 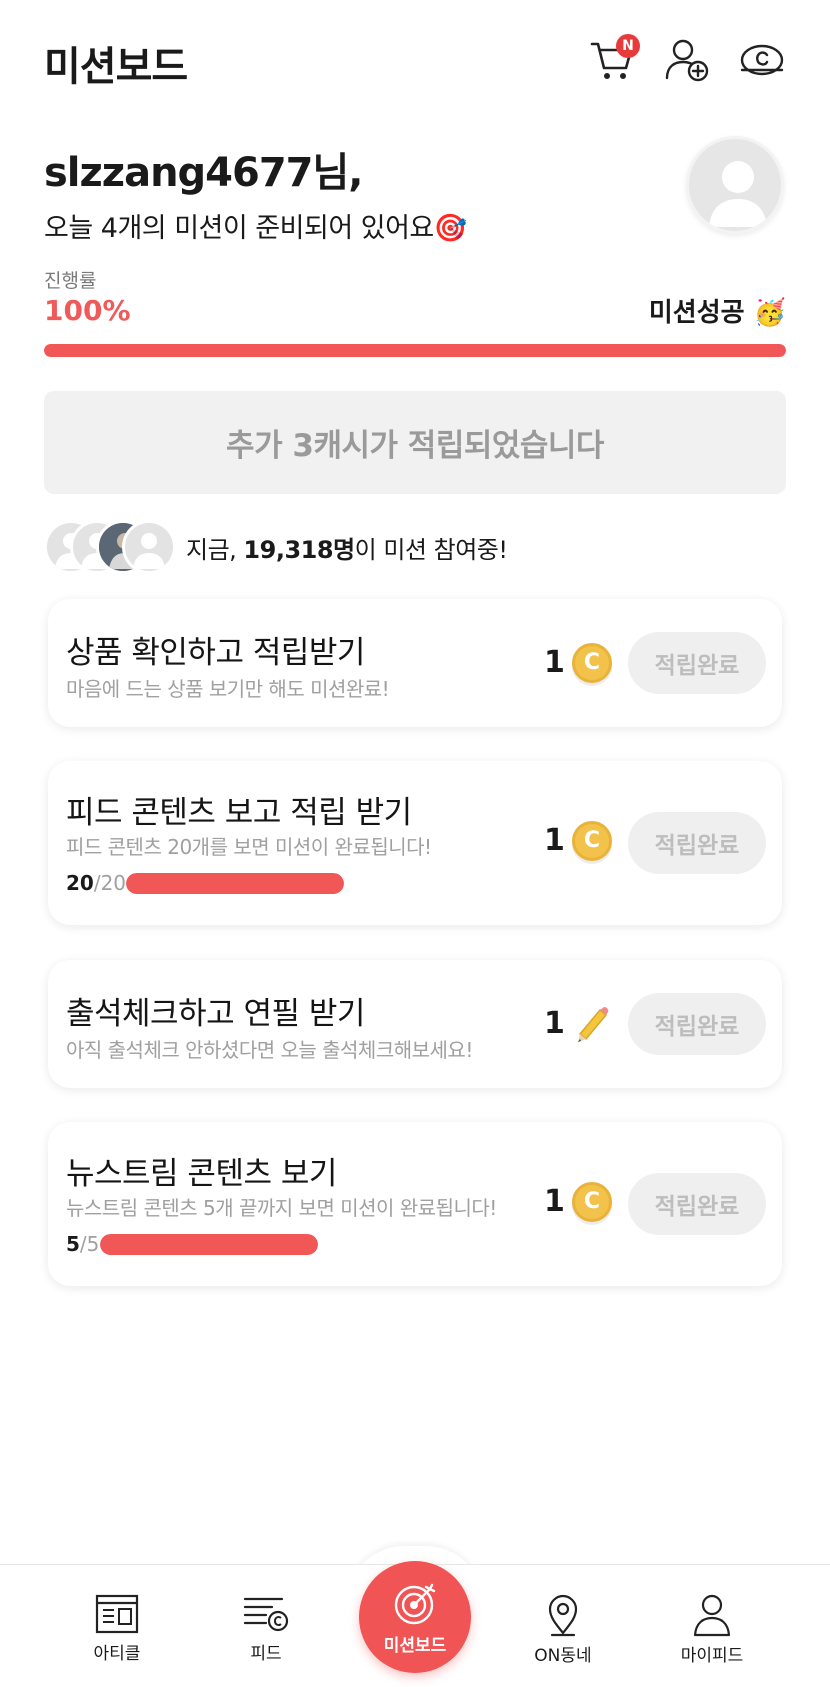 I want to click on nav-item-on-neighborhood: ON동네, so click(x=563, y=1629).